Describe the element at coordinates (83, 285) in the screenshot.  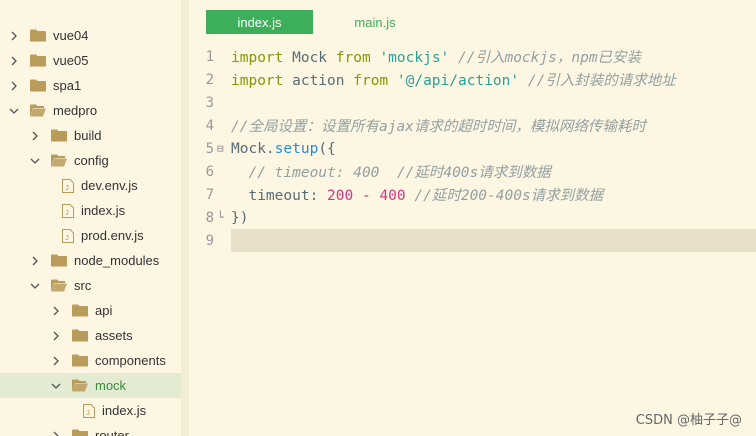
I see `tree-item-label: src` at that location.